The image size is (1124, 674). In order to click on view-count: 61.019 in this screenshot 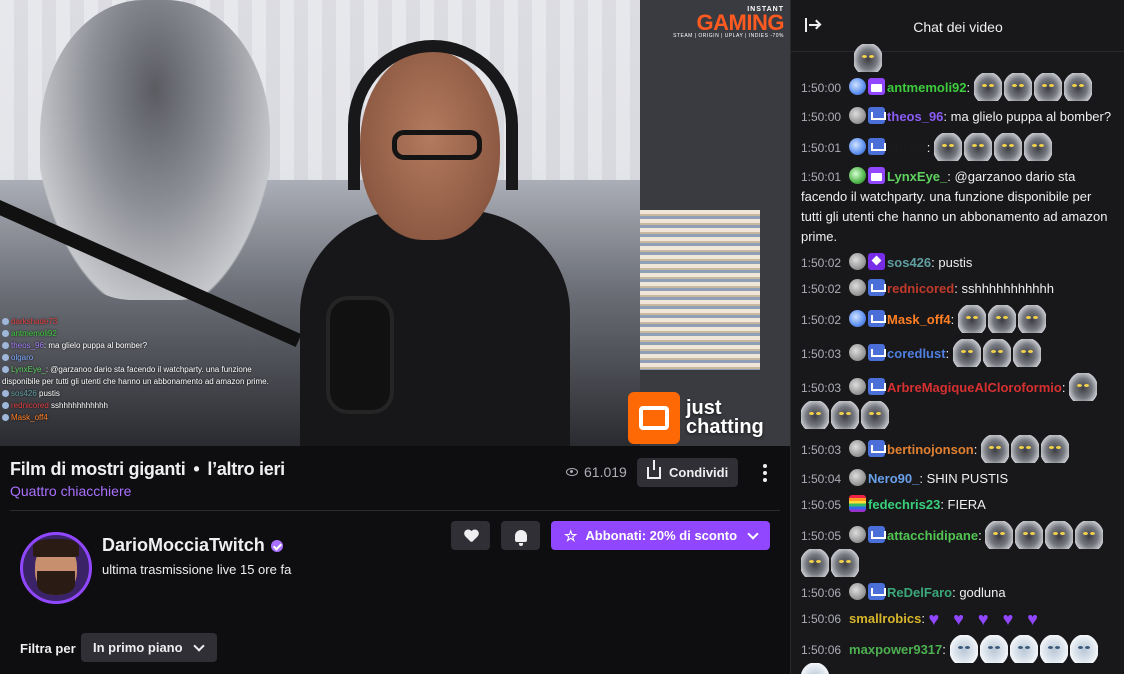, I will do `click(596, 472)`.